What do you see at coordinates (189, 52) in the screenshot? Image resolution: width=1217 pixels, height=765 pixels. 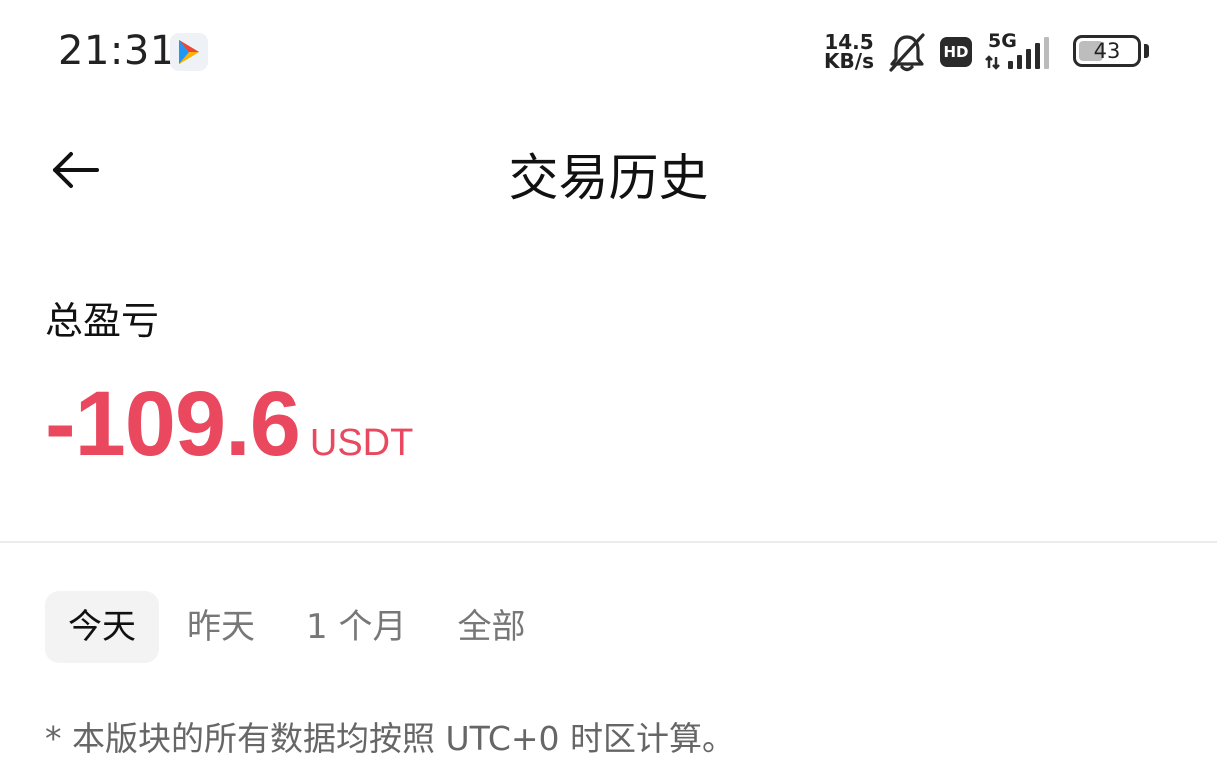 I see `app-play-icon` at bounding box center [189, 52].